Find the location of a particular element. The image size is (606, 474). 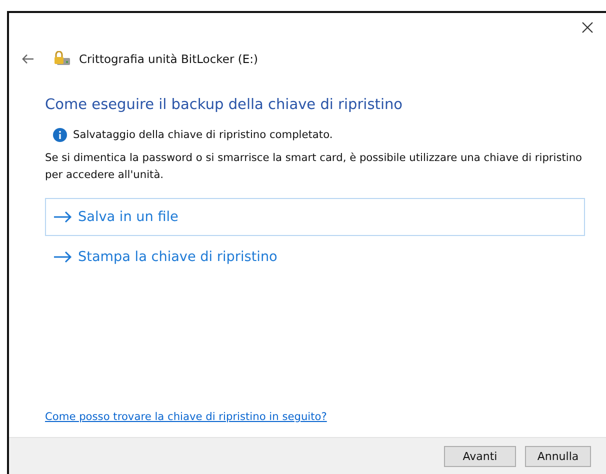

description-text: Se si dimentica la password o si smarrisce la smart card, è possibile utilizzare una chiave di ripristino per accedere all'unità. is located at coordinates (314, 167).